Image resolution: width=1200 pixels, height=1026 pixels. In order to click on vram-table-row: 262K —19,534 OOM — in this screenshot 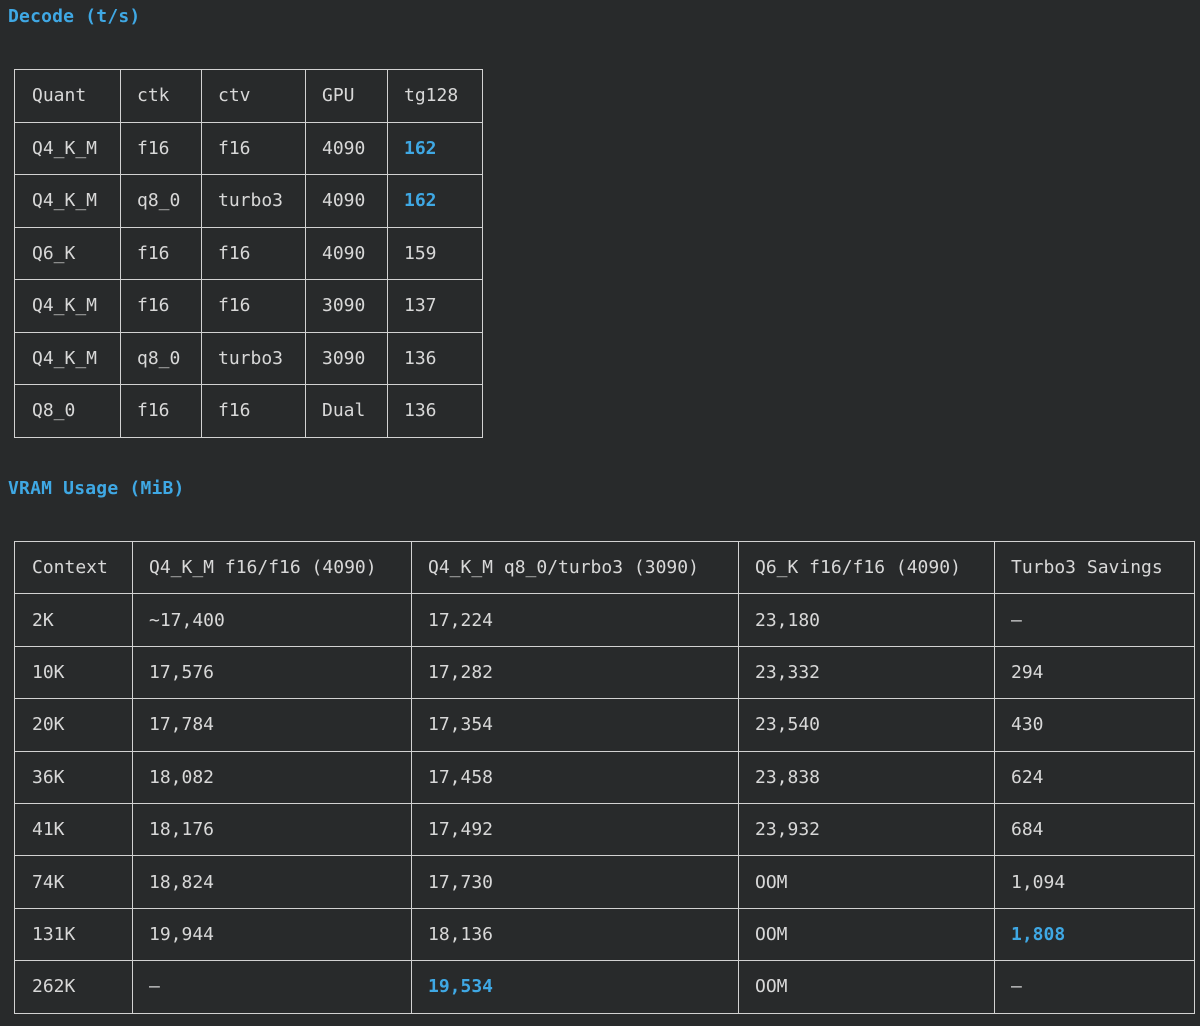, I will do `click(604, 987)`.